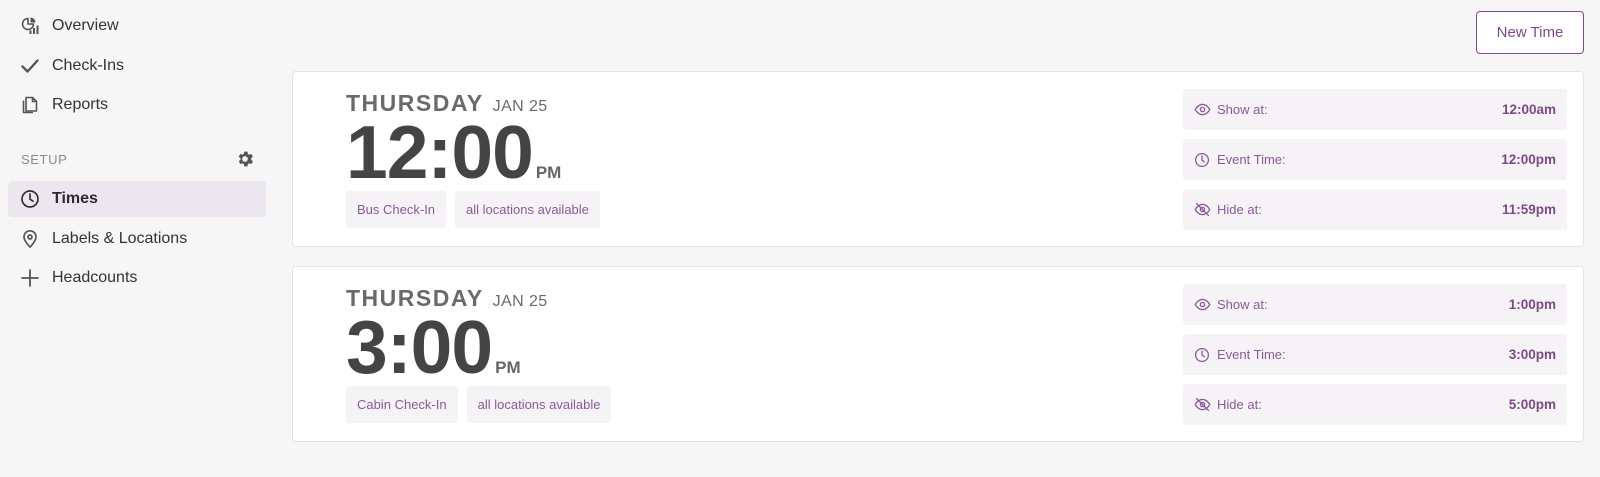  I want to click on sidebar-item-label: Check-Ins, so click(88, 65).